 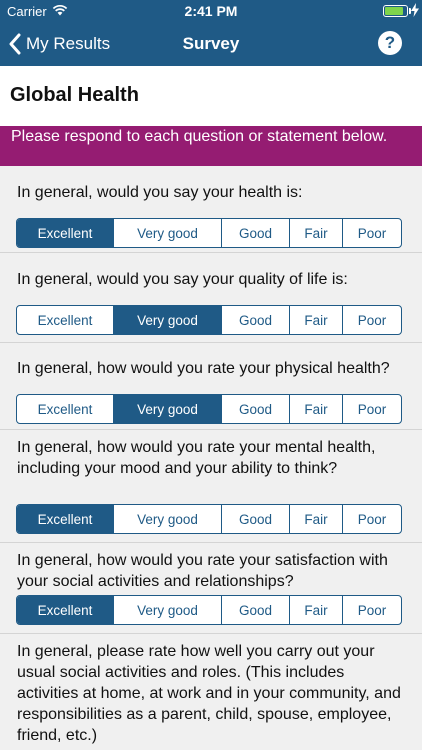 I want to click on nav-bar: My Results Survey ?, so click(x=211, y=44).